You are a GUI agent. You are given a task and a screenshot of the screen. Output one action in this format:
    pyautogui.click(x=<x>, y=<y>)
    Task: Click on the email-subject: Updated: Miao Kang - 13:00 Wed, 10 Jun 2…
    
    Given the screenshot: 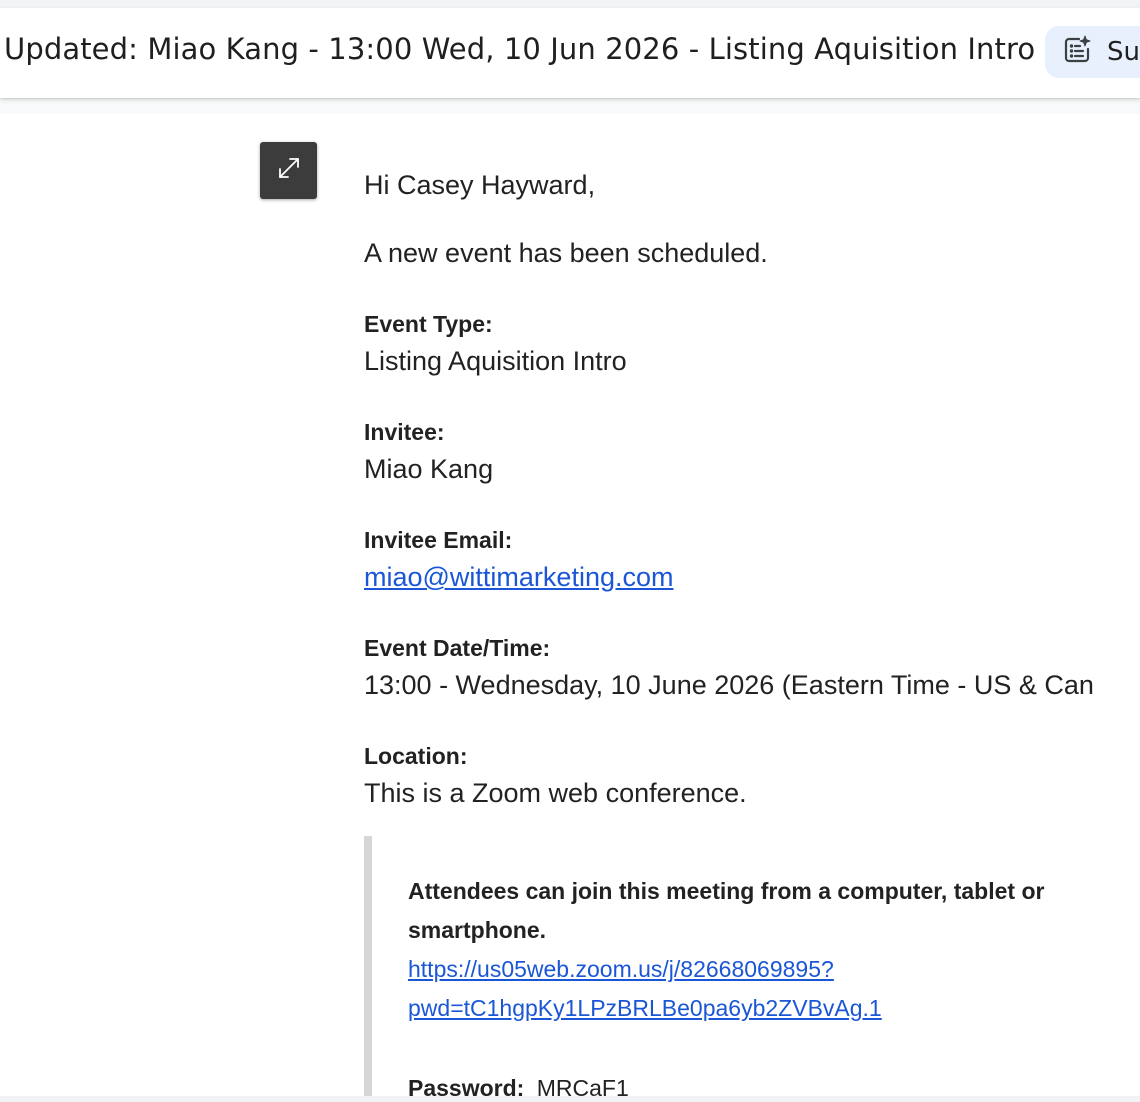 What is the action you would take?
    pyautogui.click(x=520, y=49)
    